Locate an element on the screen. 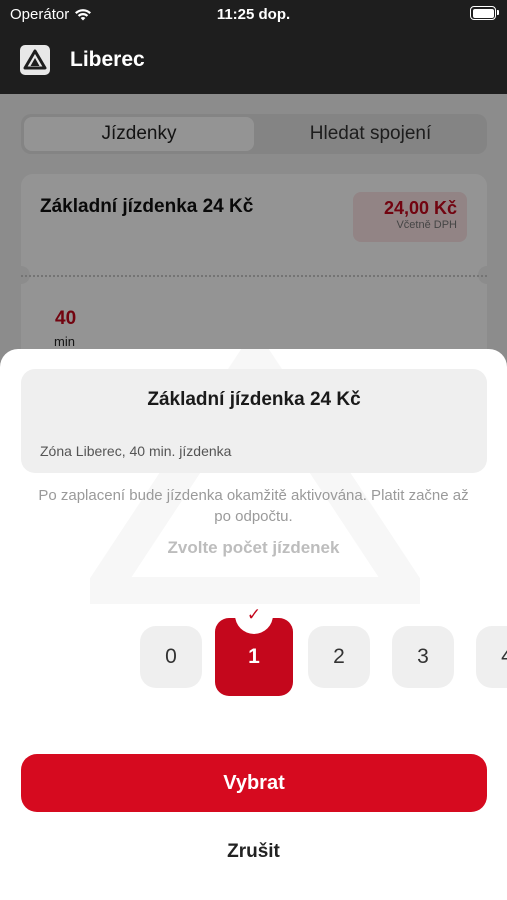 Image resolution: width=507 pixels, height=900 pixels. quantity-option-0: 0 is located at coordinates (171, 657).